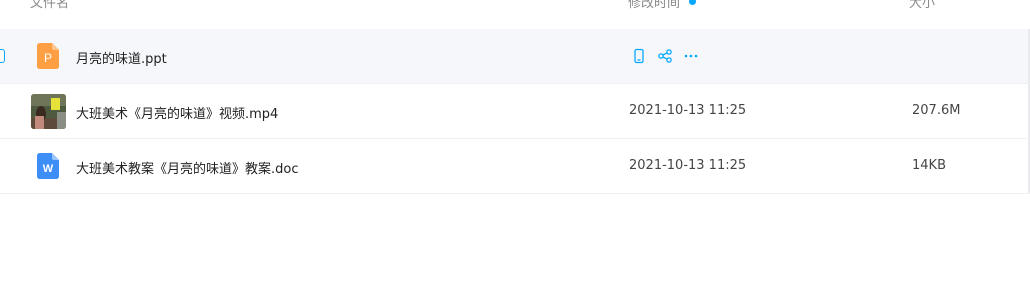  I want to click on row-checkbox, so click(2, 56).